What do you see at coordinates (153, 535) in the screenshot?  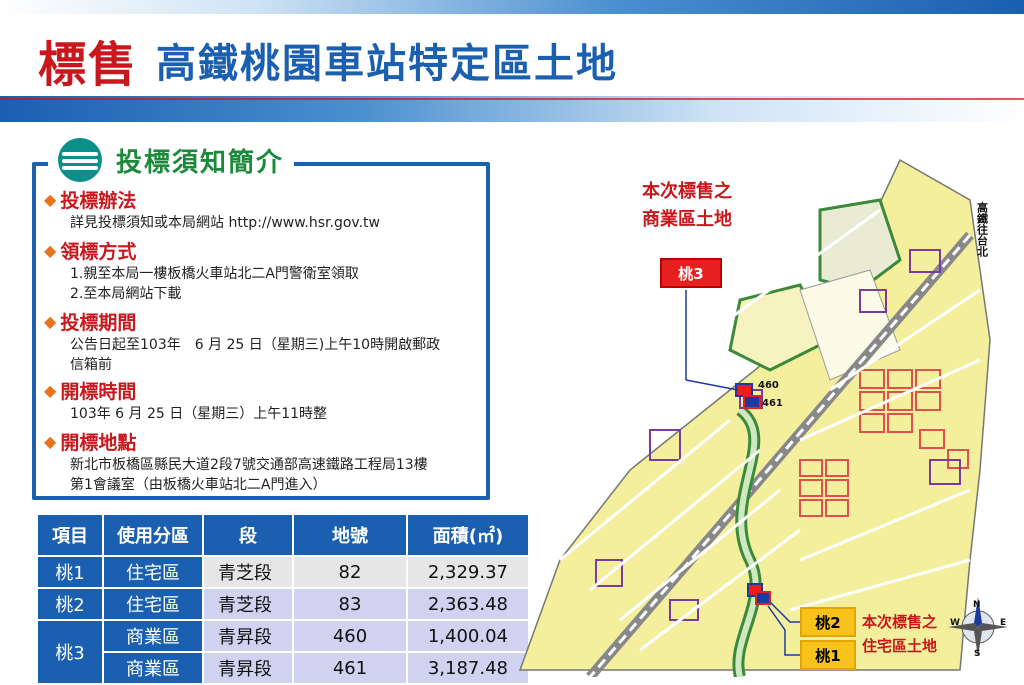 I see `header-zone: 使用分區` at bounding box center [153, 535].